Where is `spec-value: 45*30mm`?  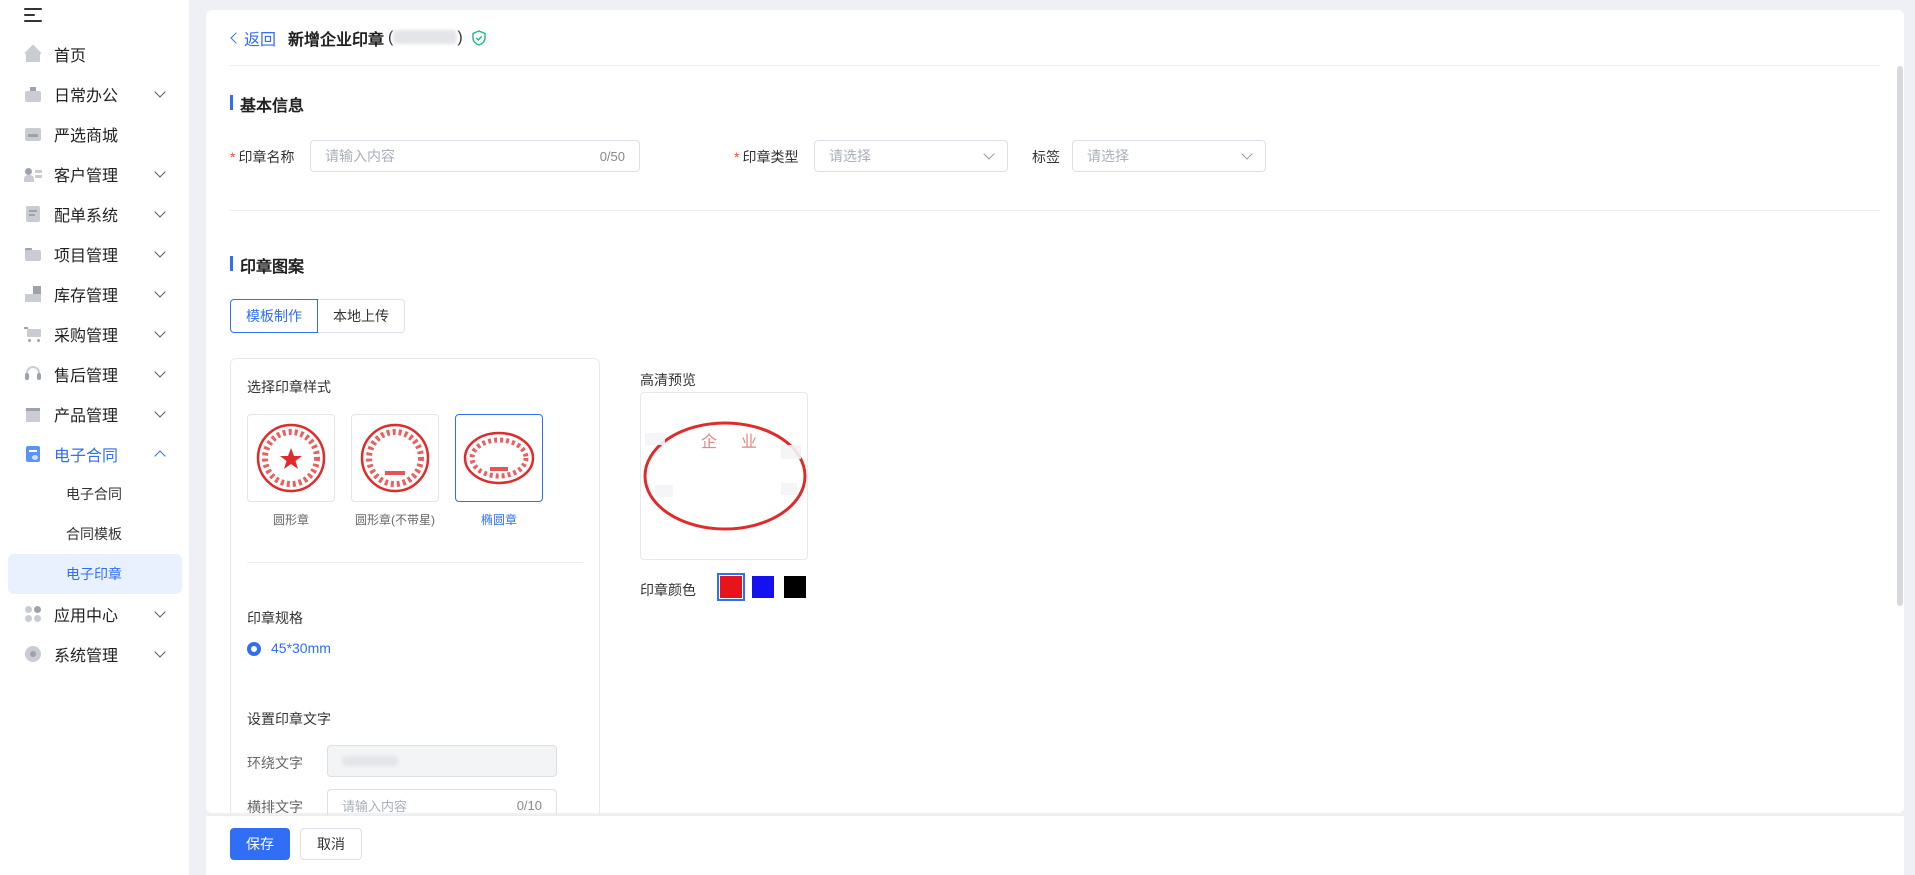
spec-value: 45*30mm is located at coordinates (301, 648).